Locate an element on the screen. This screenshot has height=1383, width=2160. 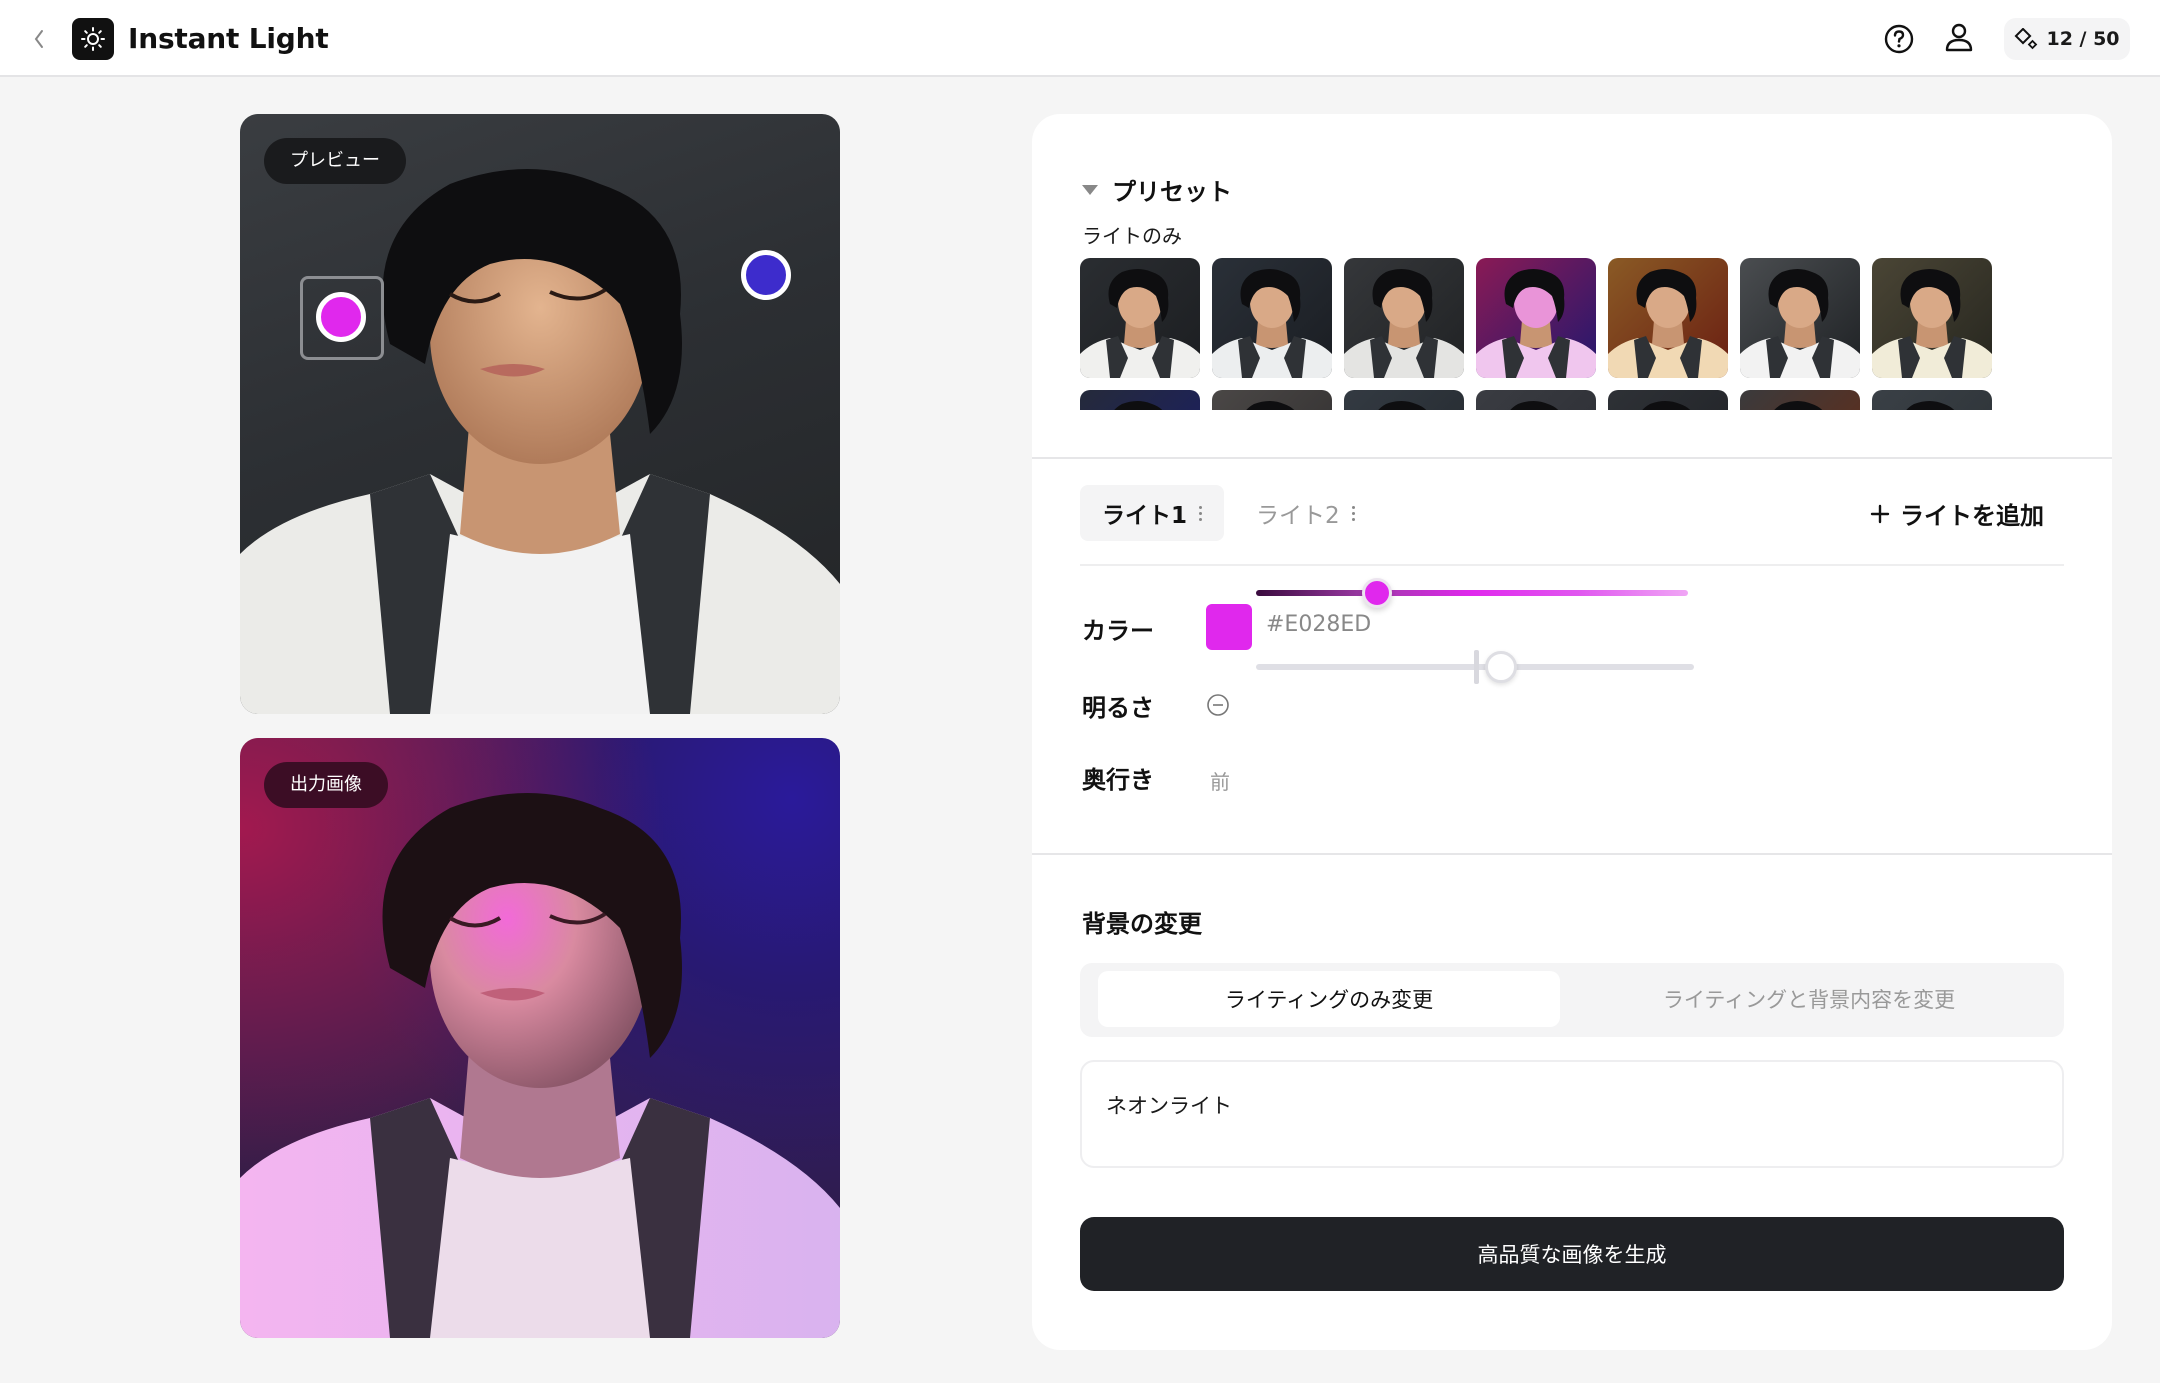
depth-label: 奥行き is located at coordinates (1118, 780).